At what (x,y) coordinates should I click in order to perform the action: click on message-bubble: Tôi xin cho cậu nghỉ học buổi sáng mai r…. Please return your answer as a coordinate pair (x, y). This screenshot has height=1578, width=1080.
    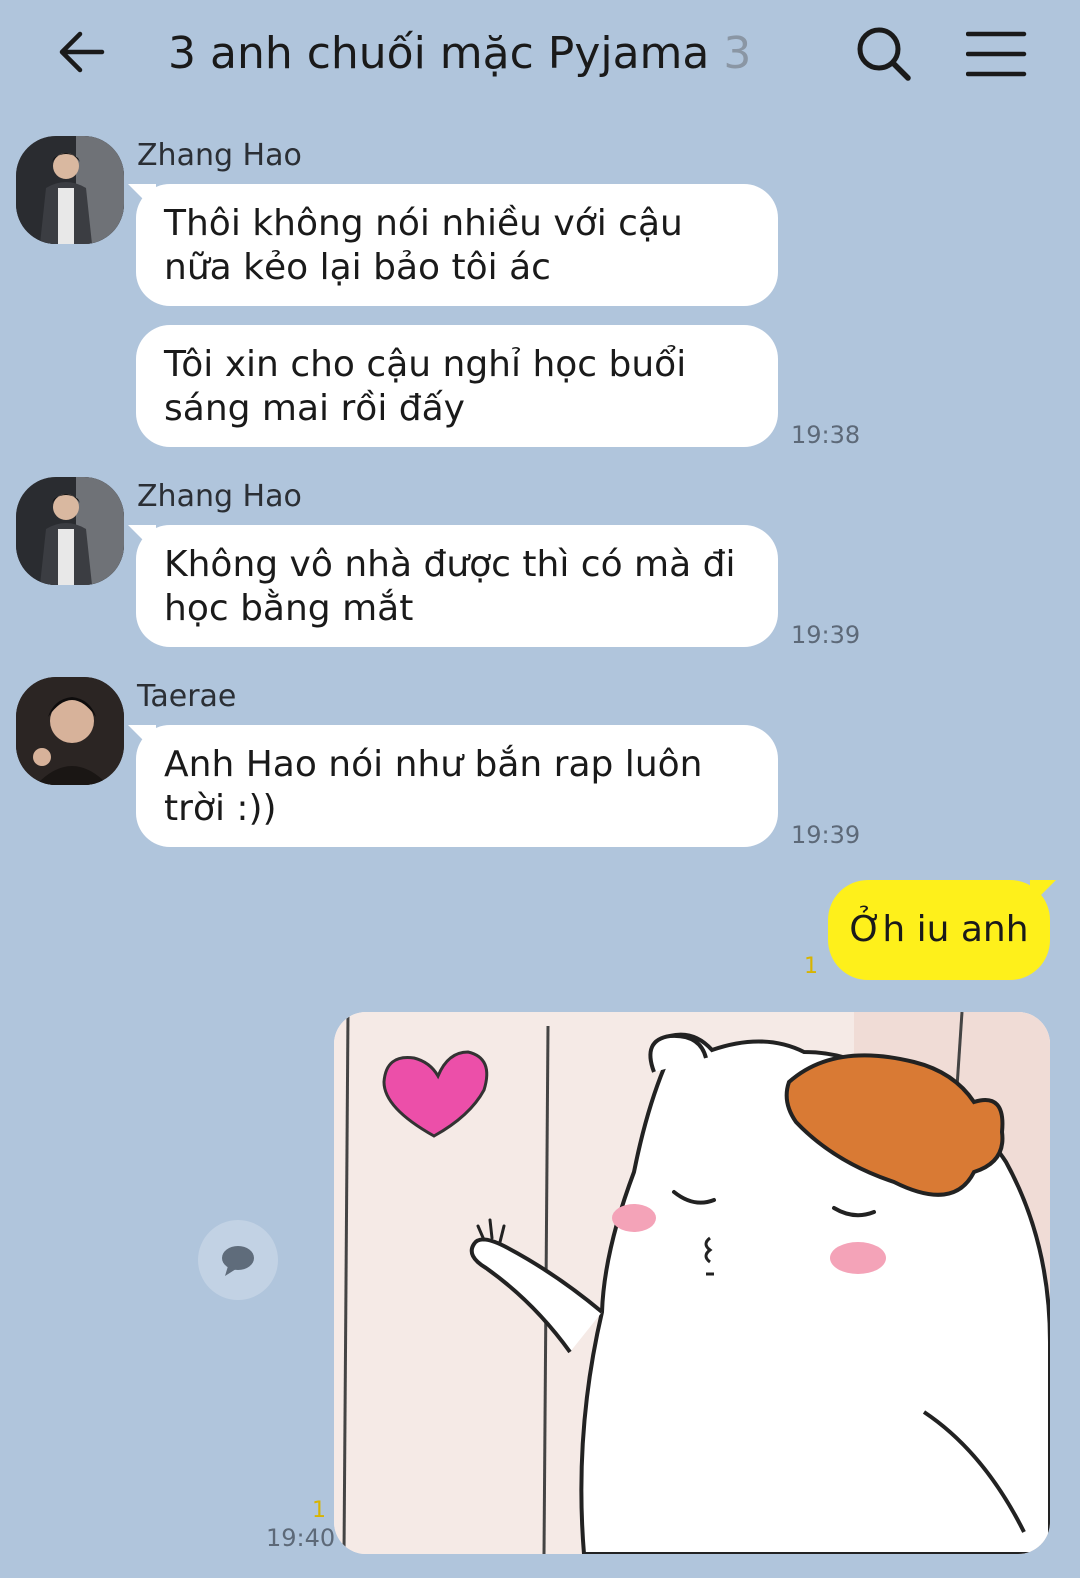
    Looking at the image, I should click on (457, 386).